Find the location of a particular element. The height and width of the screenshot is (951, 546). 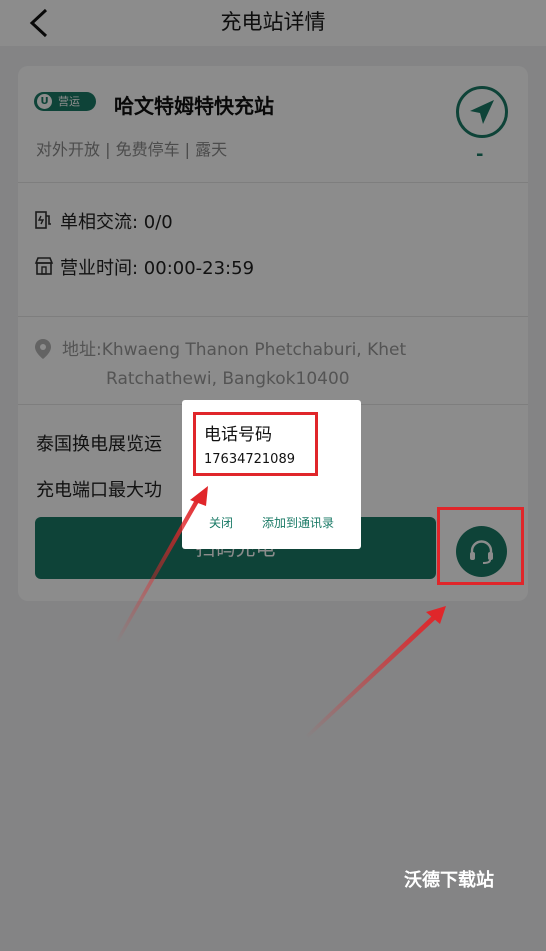

watermark: 沃德下载站 is located at coordinates (449, 880).